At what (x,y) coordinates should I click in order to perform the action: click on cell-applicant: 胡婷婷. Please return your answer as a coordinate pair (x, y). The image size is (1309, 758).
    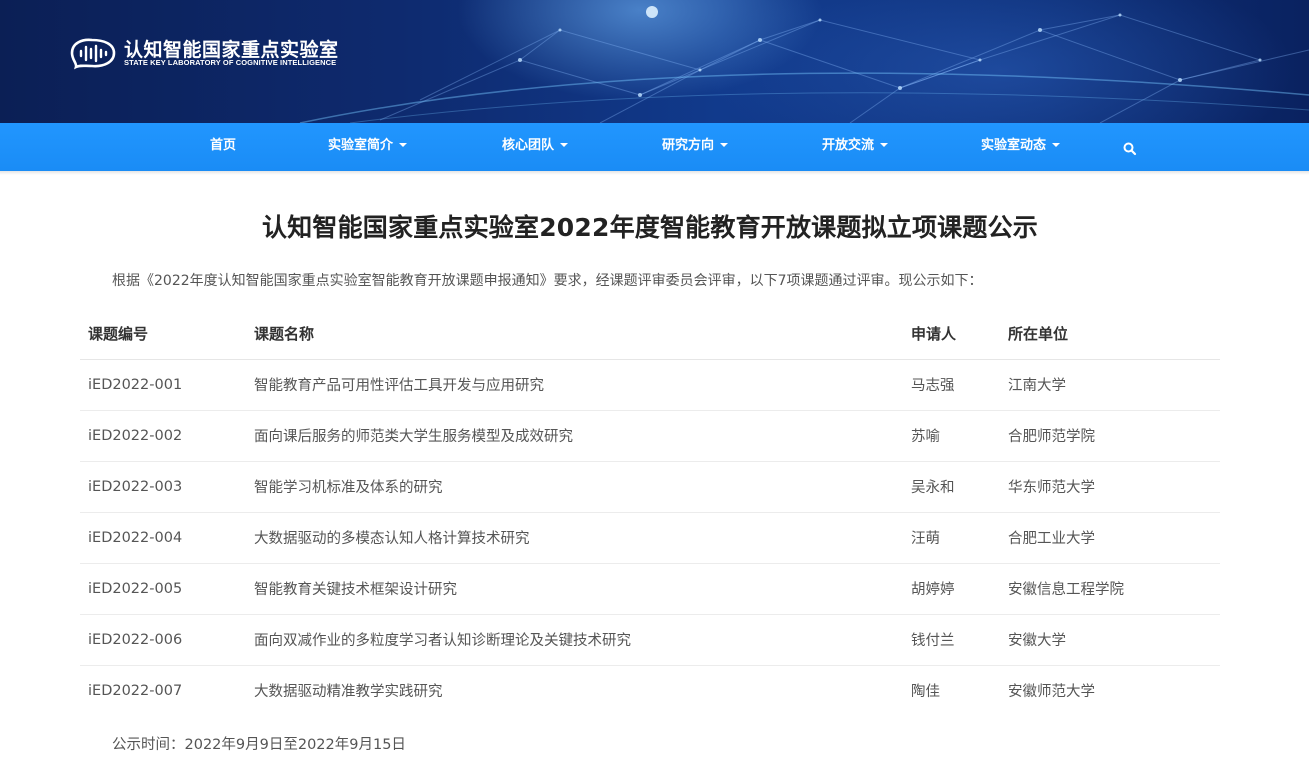
    Looking at the image, I should click on (951, 589).